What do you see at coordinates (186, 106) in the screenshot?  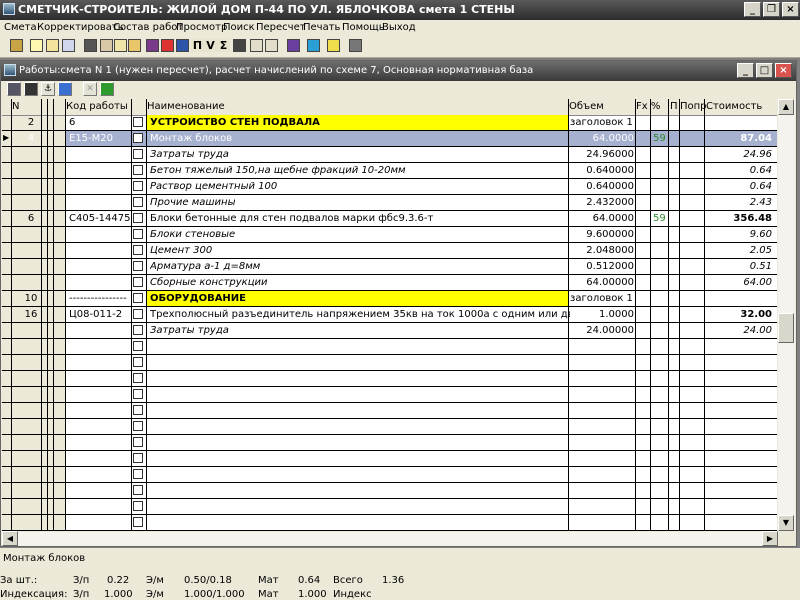 I see `col-header-name: Наименование` at bounding box center [186, 106].